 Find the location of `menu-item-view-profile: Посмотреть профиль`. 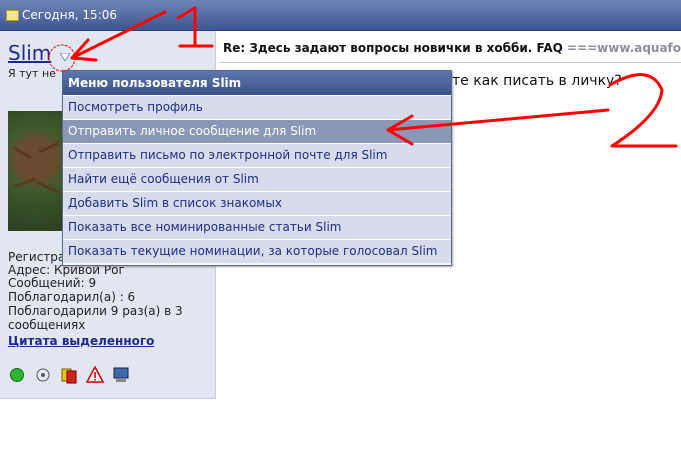

menu-item-view-profile: Посмотреть профиль is located at coordinates (257, 107).